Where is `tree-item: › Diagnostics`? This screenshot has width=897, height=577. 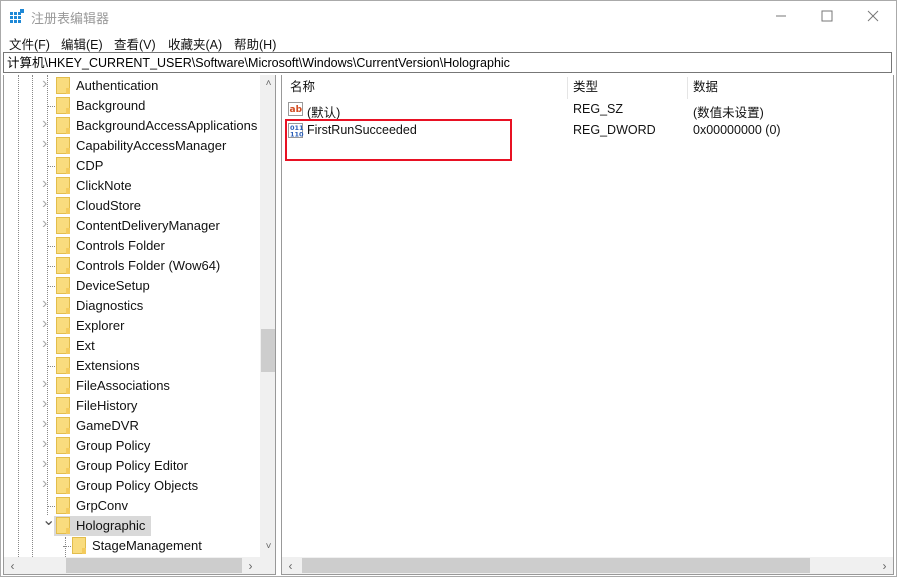 tree-item: › Diagnostics is located at coordinates (132, 305).